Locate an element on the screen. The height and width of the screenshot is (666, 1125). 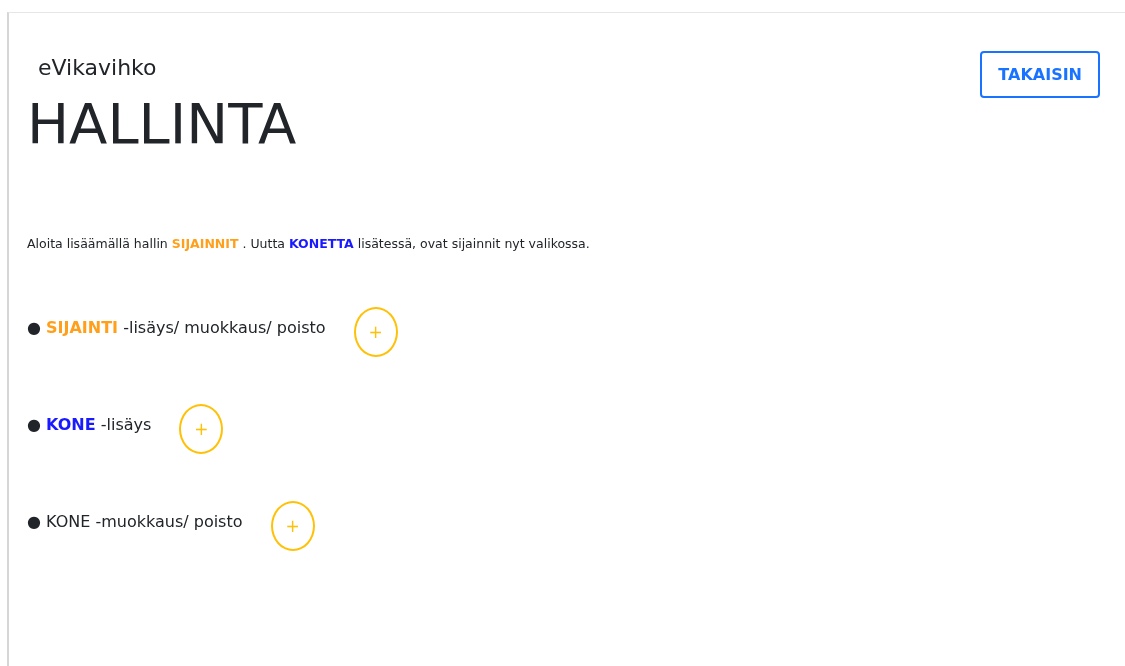
back-button: TAKAISIN is located at coordinates (1040, 74).